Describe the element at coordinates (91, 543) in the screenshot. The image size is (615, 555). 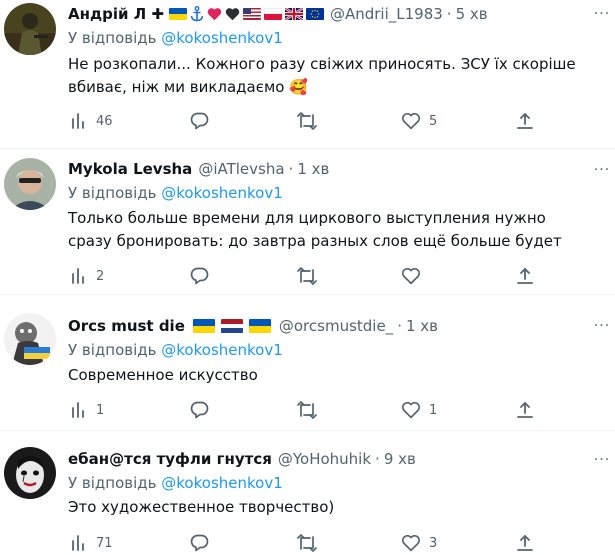
I see `views-button: 71` at that location.